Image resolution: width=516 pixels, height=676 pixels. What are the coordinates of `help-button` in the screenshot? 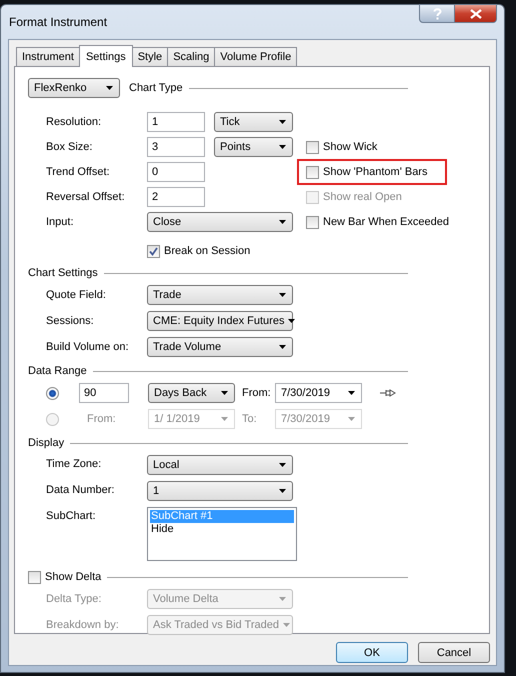 It's located at (437, 13).